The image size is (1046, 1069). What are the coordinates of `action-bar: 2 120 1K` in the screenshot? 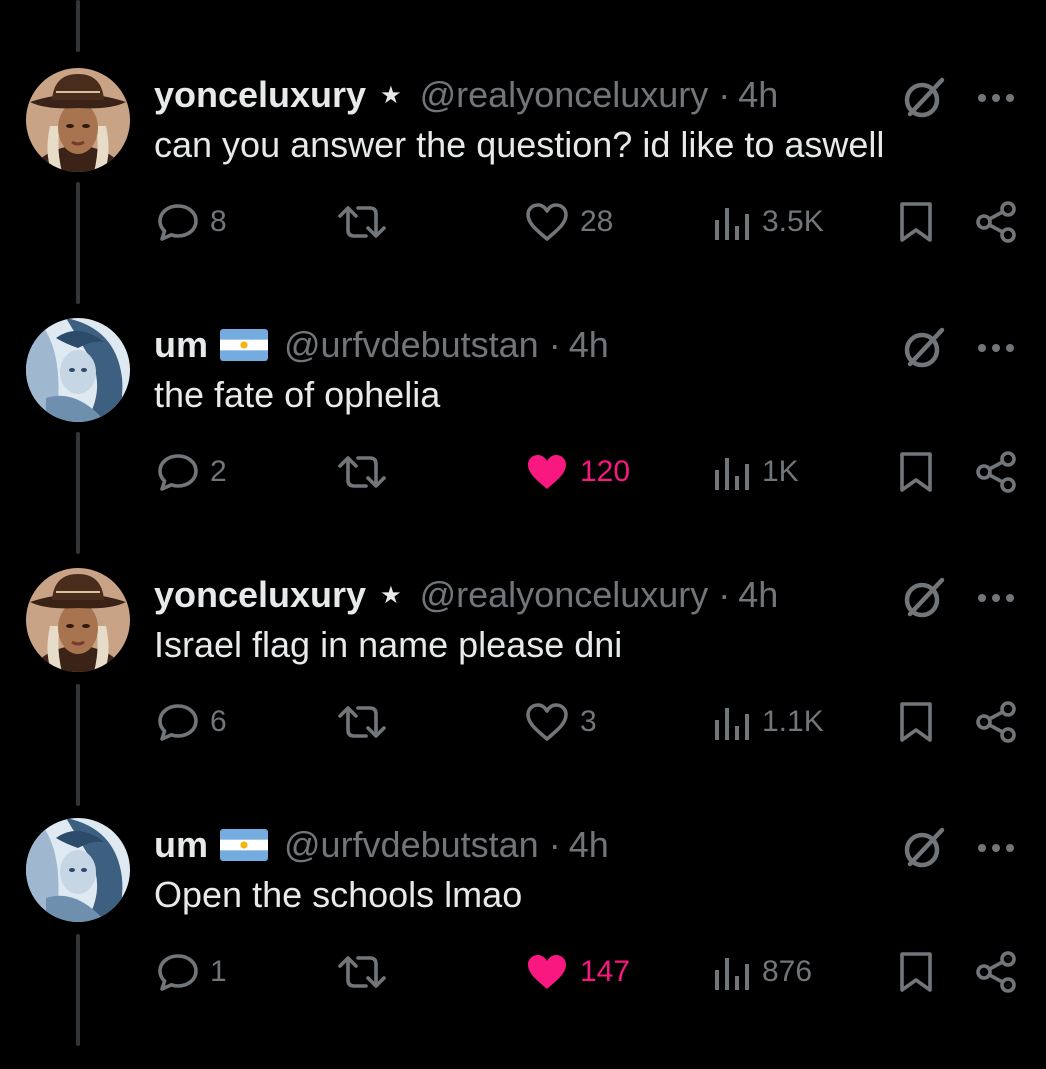 It's located at (523, 472).